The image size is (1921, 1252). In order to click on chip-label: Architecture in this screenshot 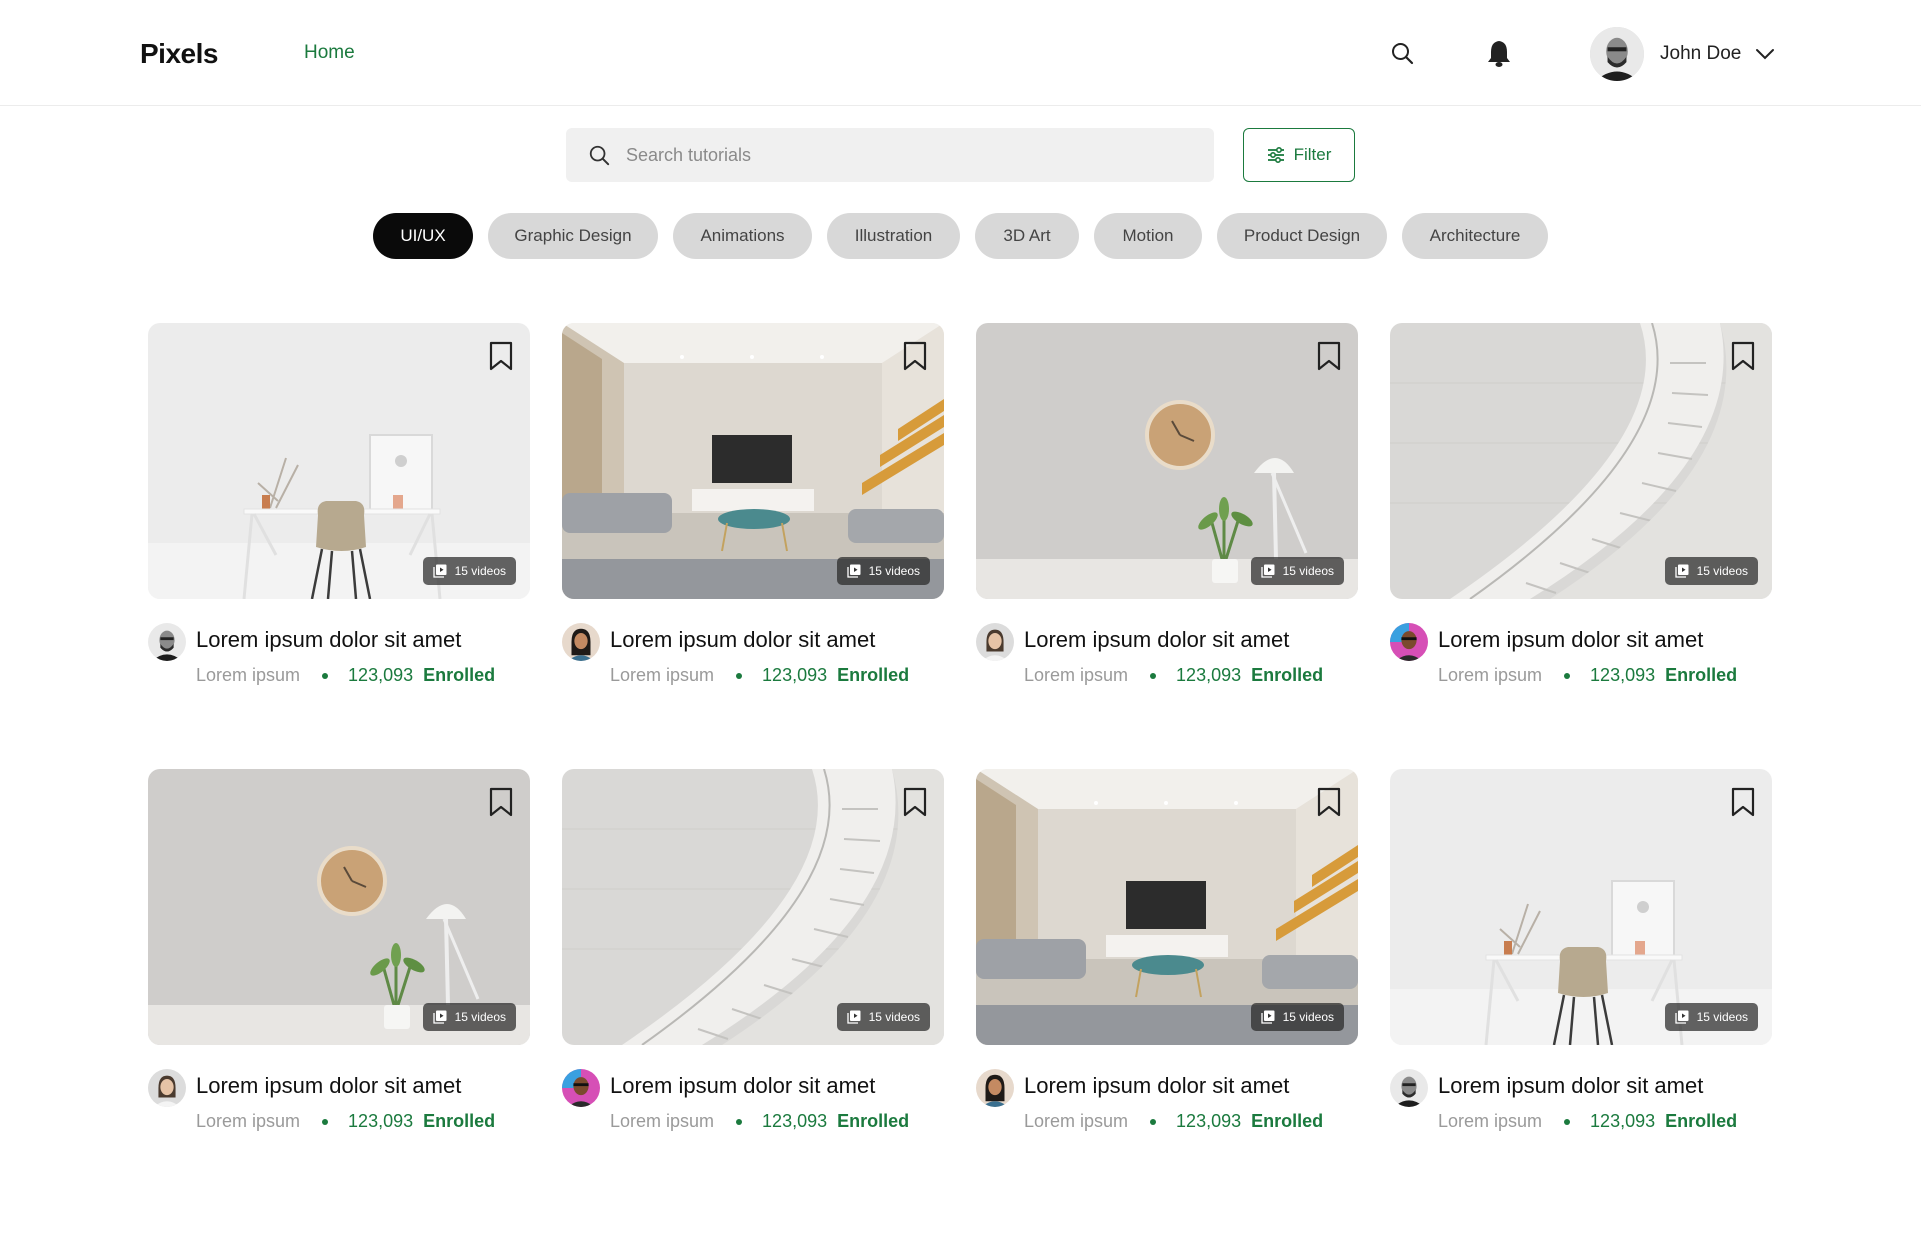, I will do `click(1475, 235)`.